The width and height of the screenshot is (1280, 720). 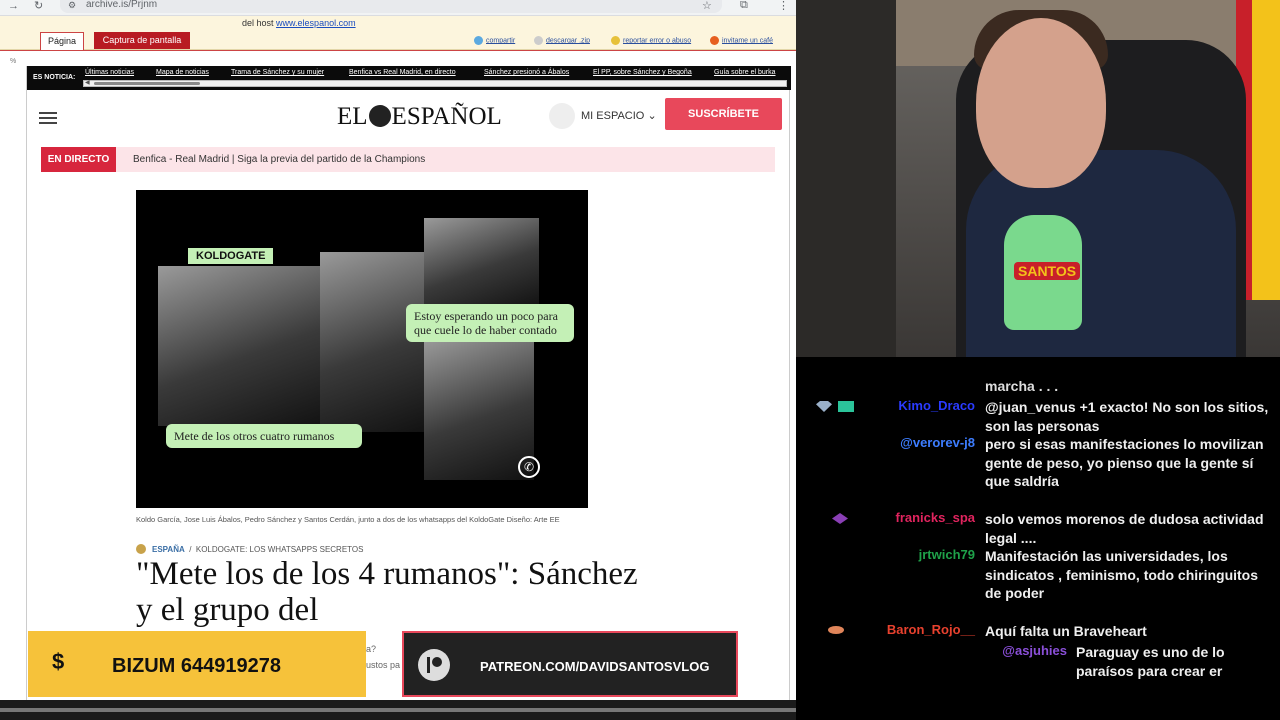 I want to click on archive-marker: %, so click(x=13, y=61).